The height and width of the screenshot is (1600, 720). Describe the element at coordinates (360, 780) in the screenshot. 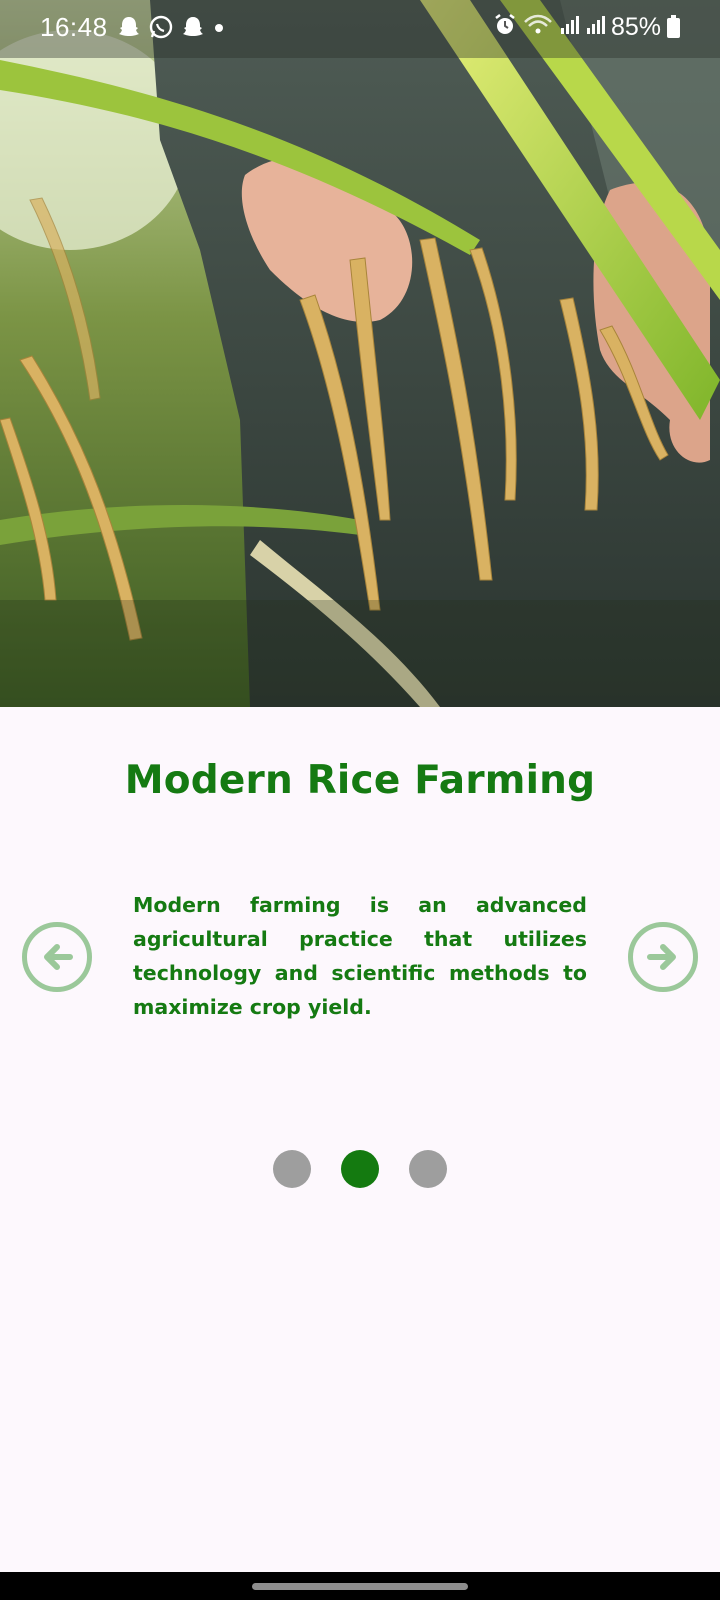

I see `slide-title: Modern Rice Farming` at that location.